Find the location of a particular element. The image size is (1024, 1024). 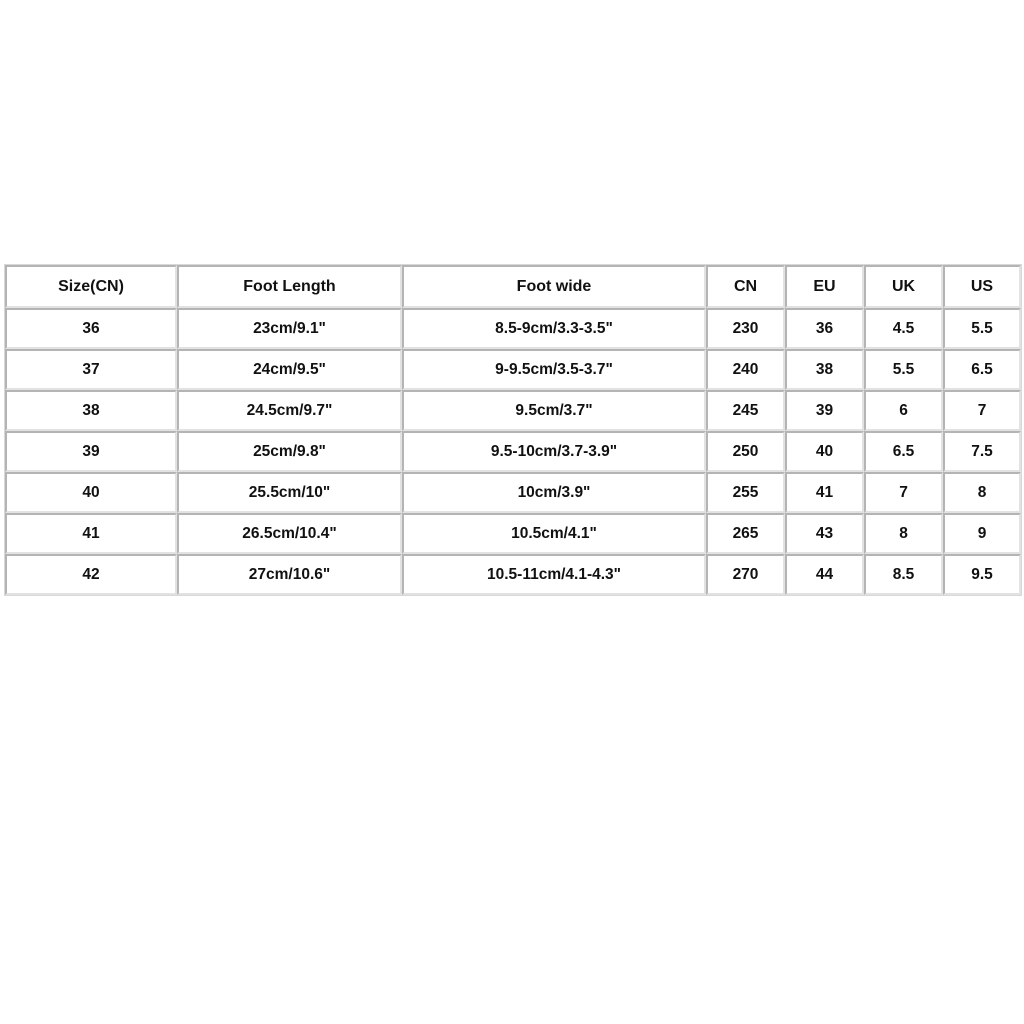

cell-size_cn: 37 is located at coordinates (91, 369).